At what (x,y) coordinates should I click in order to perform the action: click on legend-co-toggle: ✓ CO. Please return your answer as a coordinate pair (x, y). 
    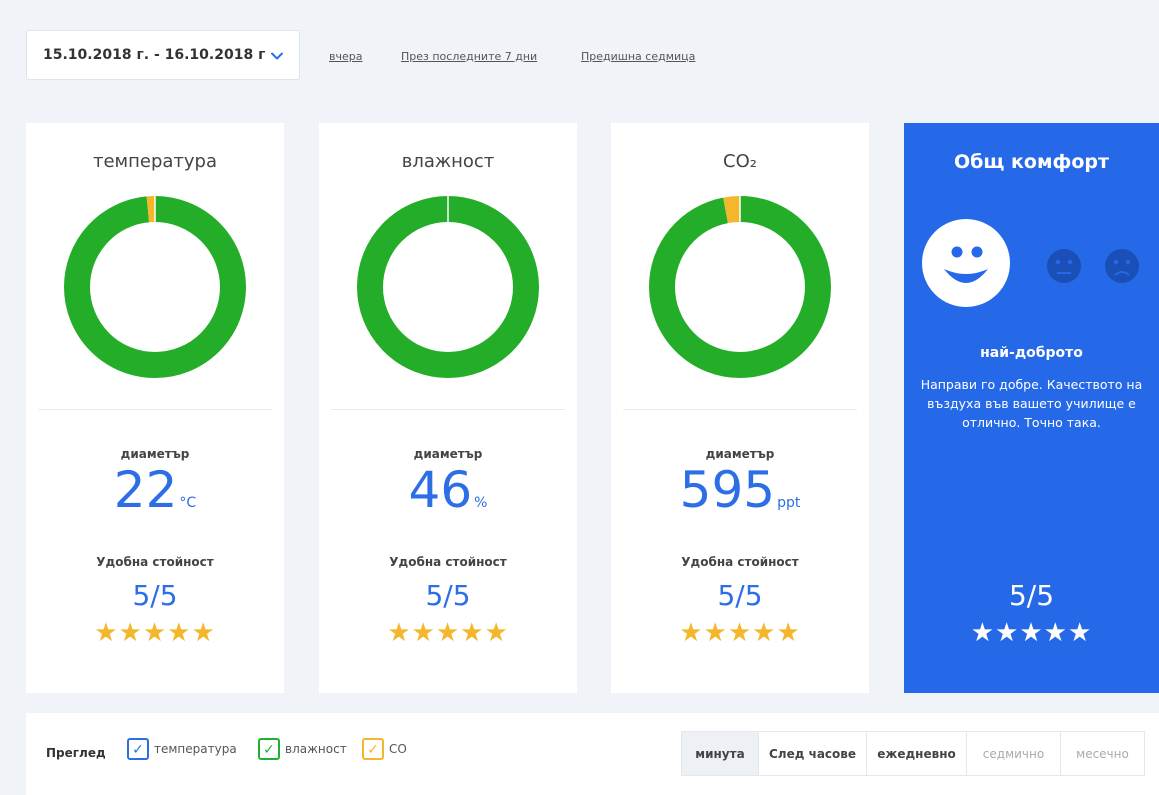
    Looking at the image, I should click on (384, 749).